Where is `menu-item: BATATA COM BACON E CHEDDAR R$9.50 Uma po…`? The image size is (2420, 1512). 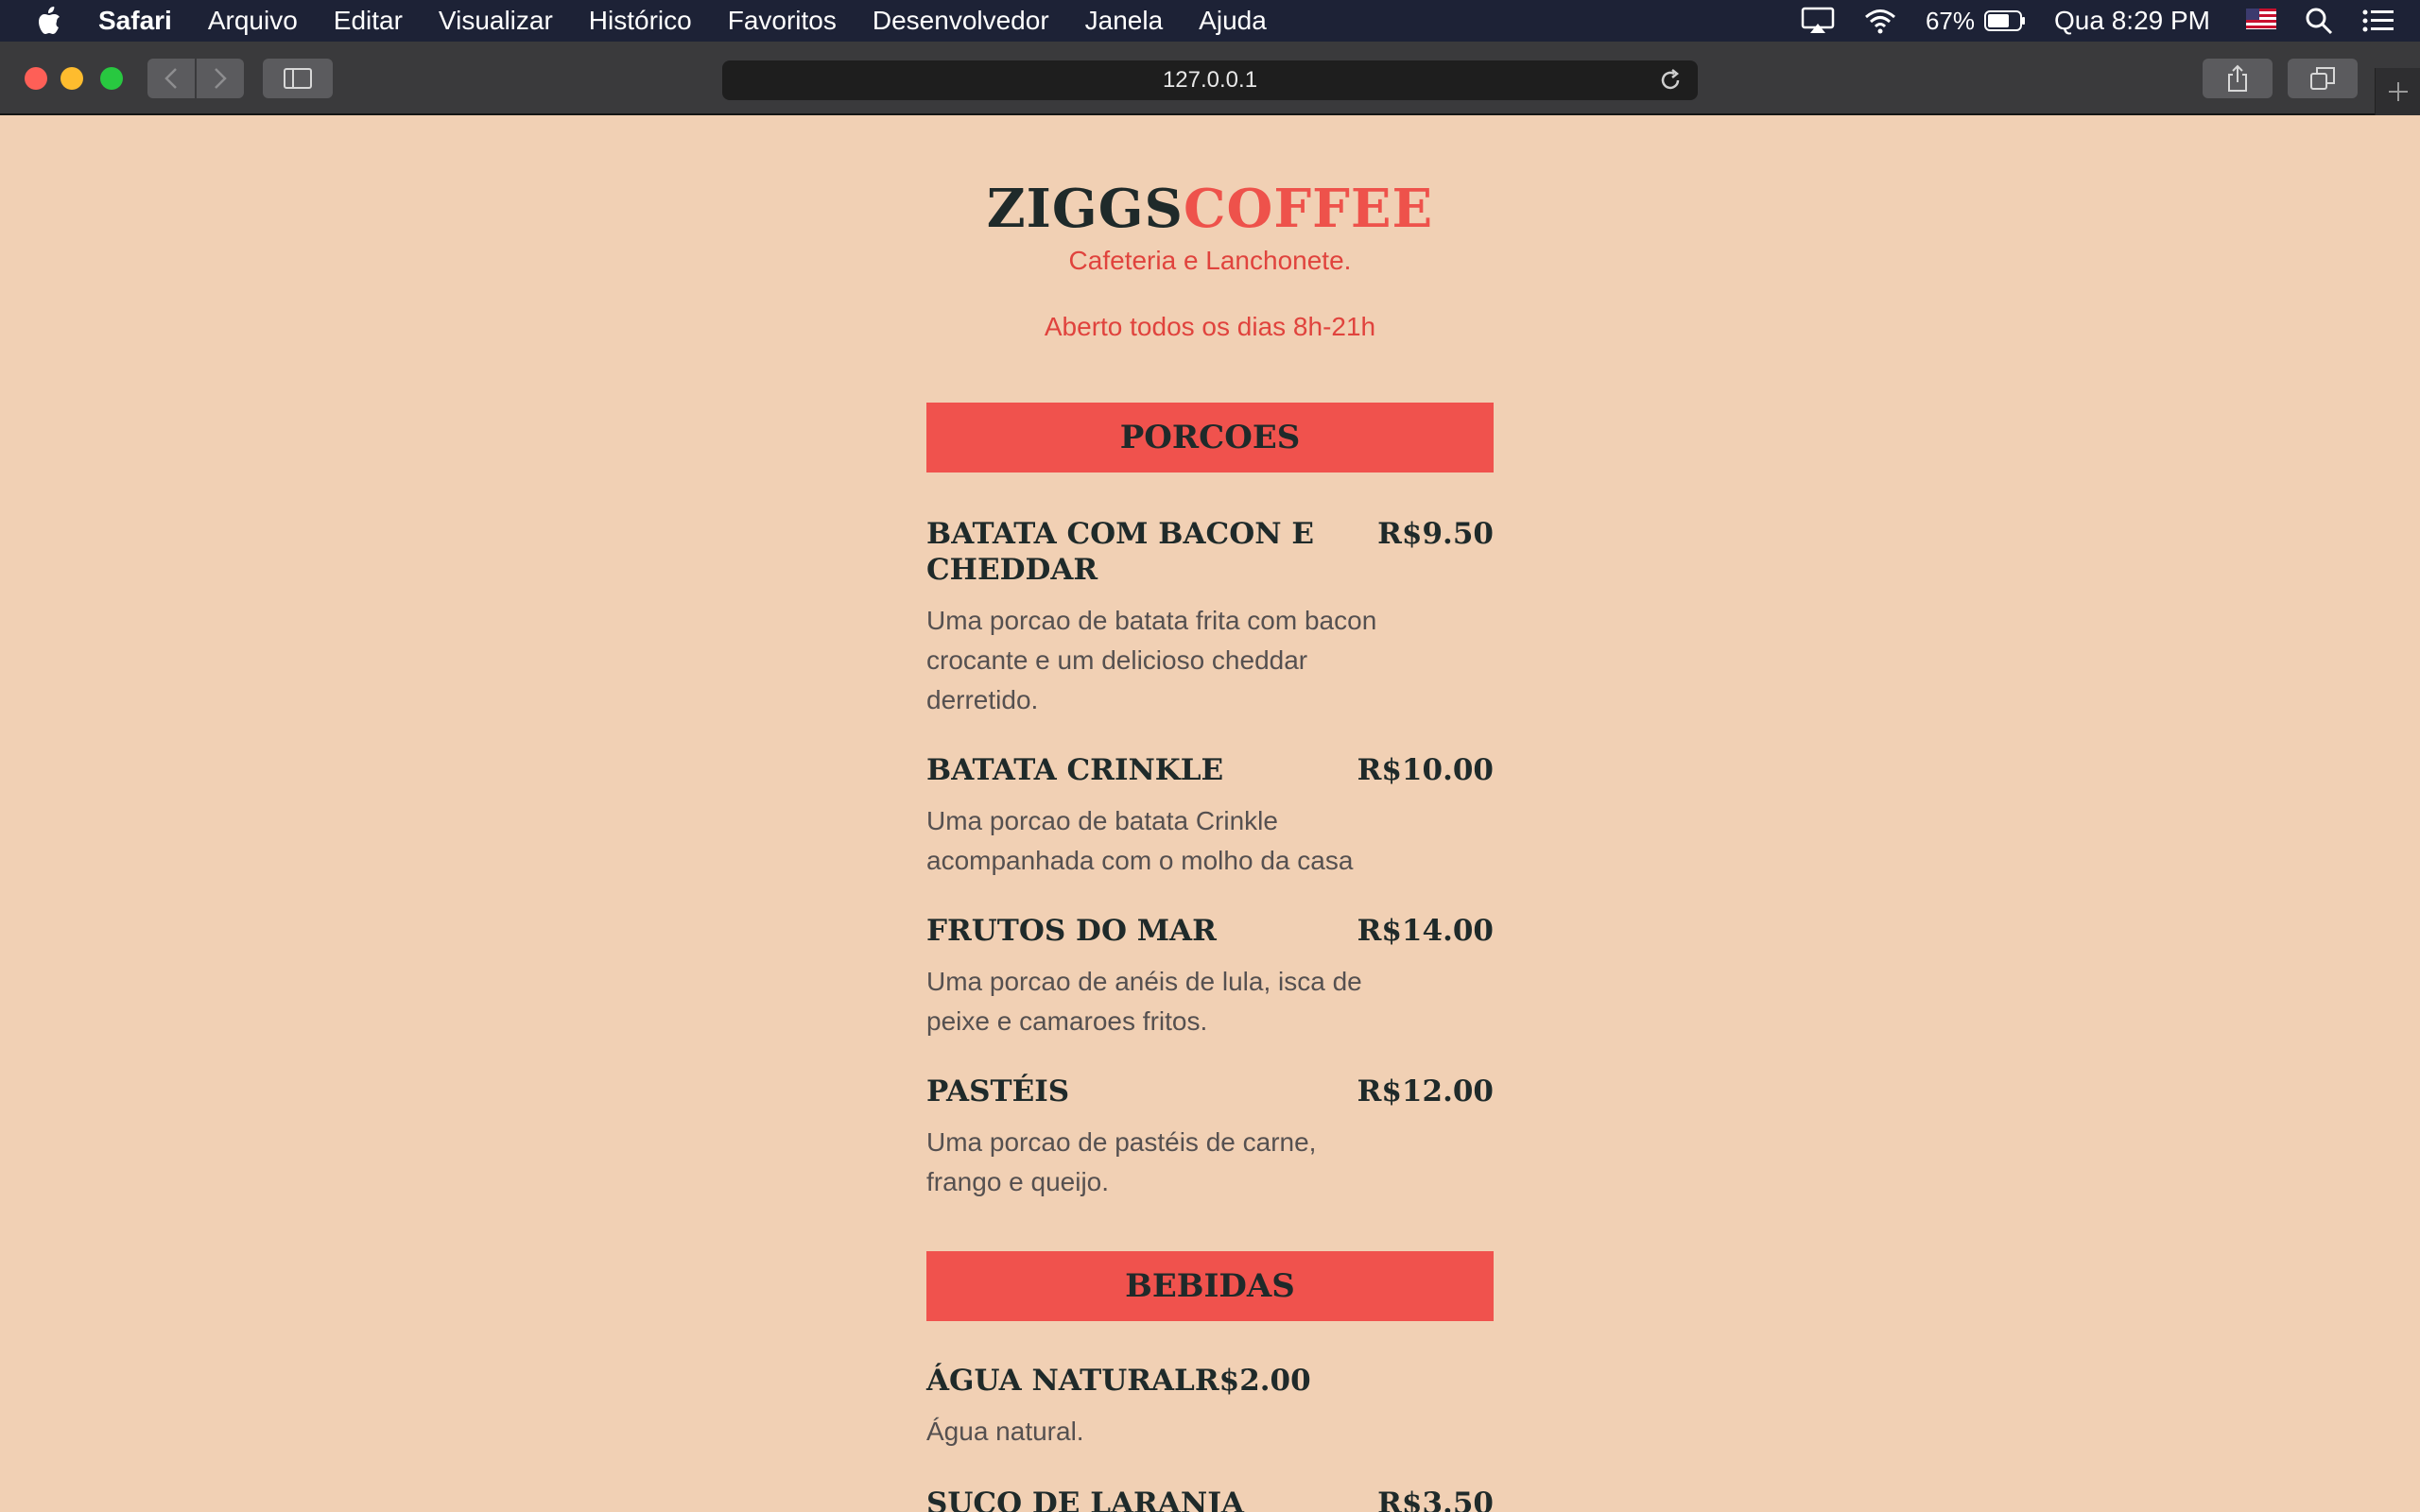
menu-item: BATATA COM BACON E CHEDDAR R$9.50 Uma po… is located at coordinates (1210, 618).